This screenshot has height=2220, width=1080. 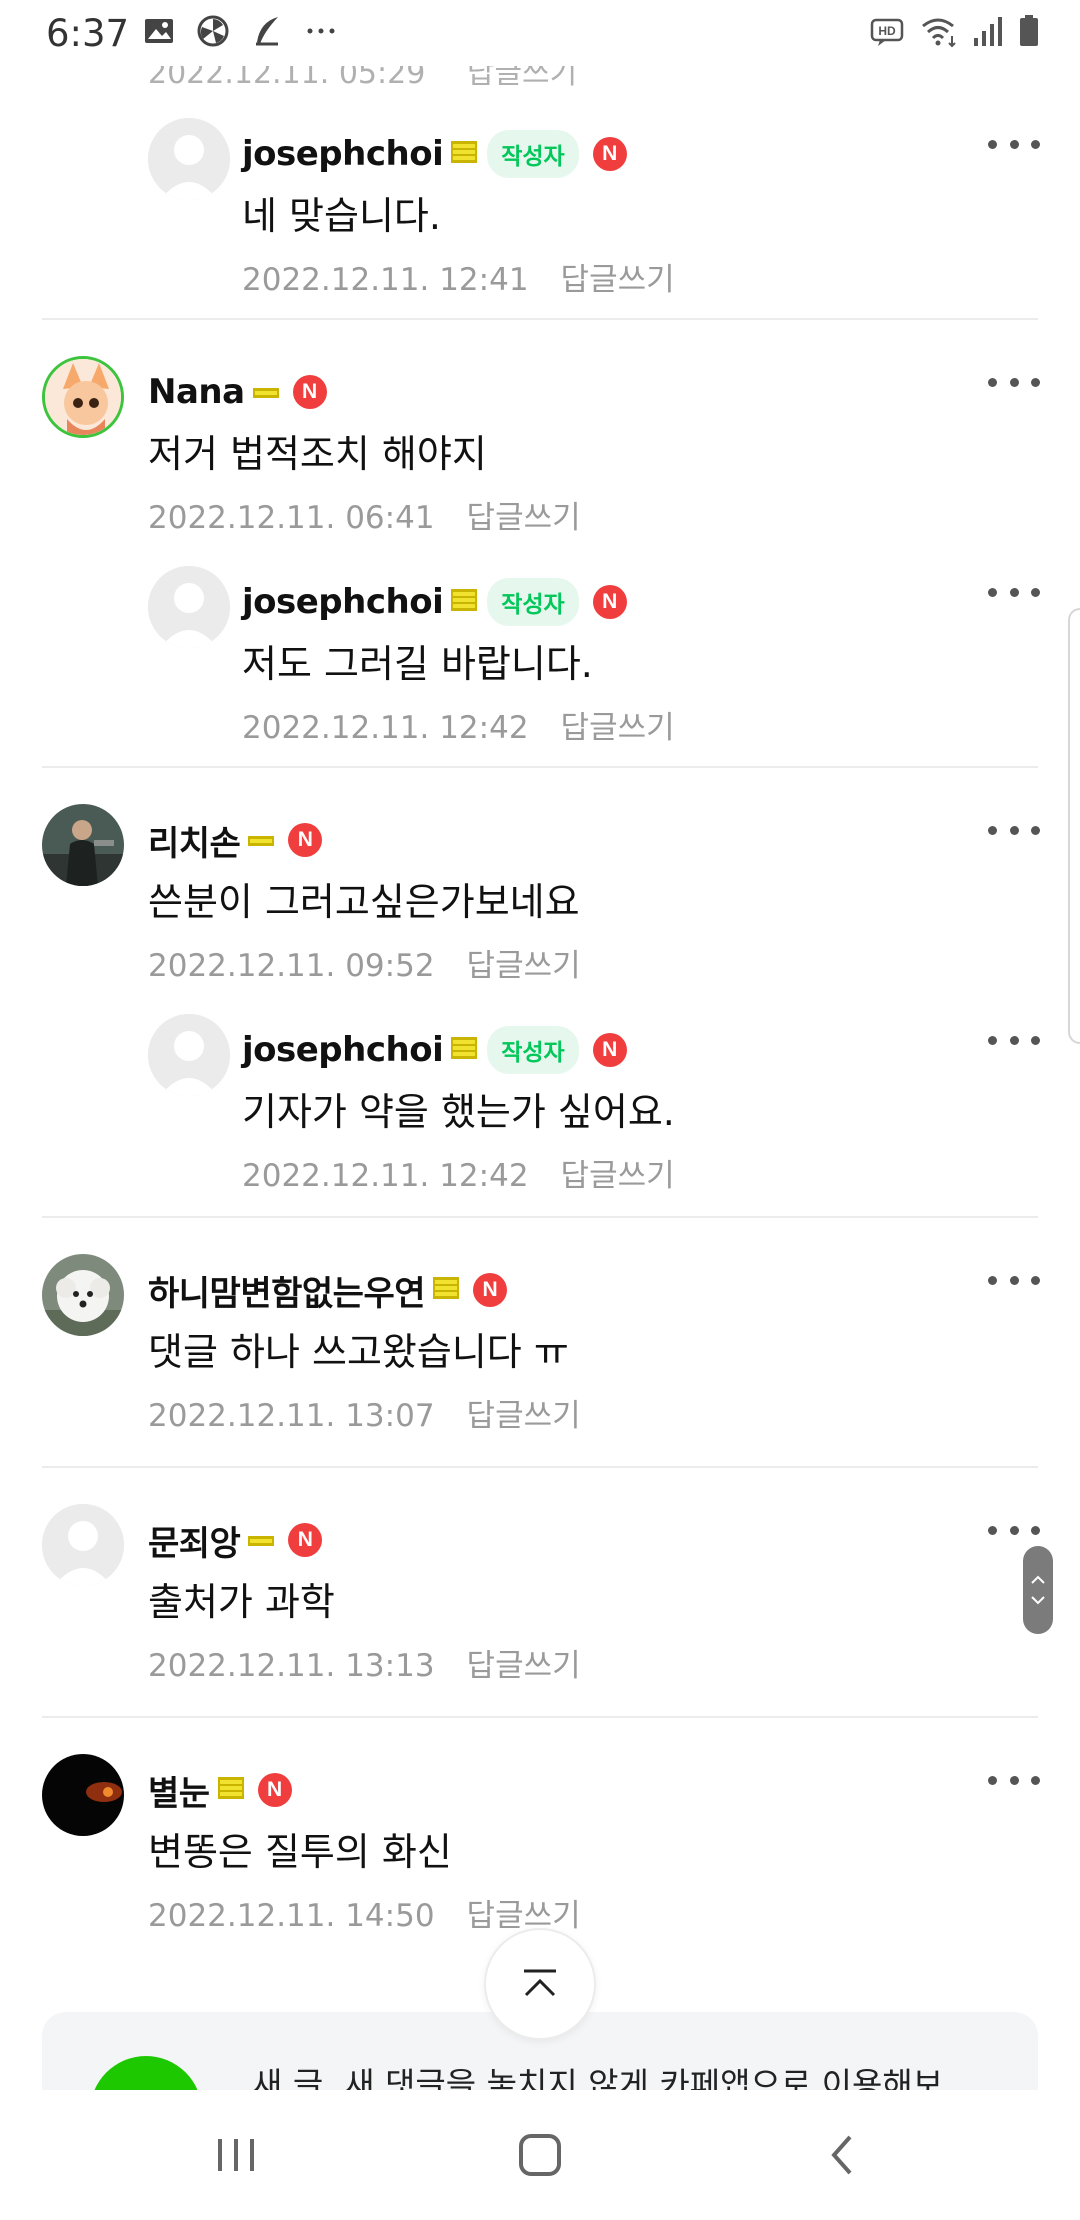 What do you see at coordinates (241, 1602) in the screenshot?
I see `comment-text: 출처가 과학` at bounding box center [241, 1602].